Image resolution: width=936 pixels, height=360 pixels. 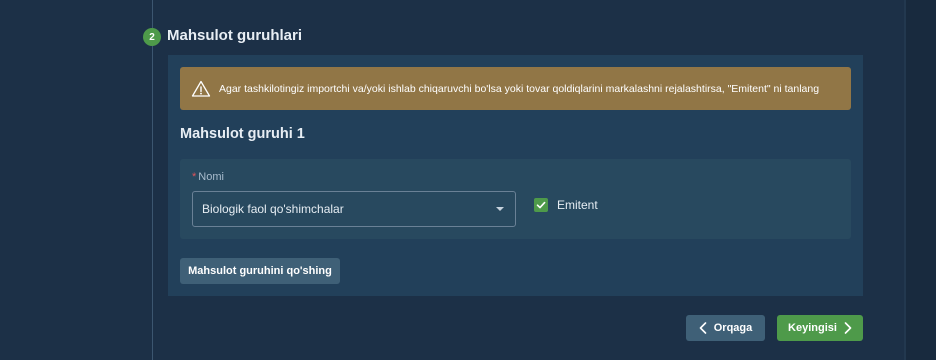 I want to click on chevron-left-icon, so click(x=703, y=328).